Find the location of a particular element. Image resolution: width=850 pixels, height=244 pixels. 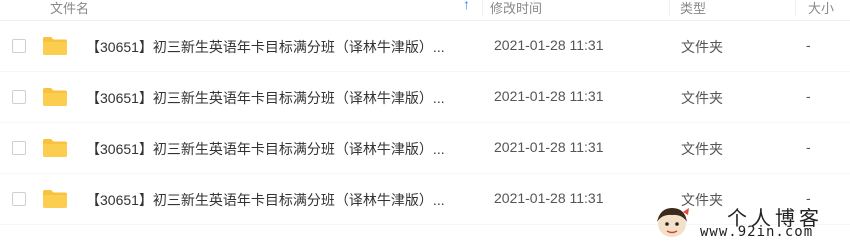

watermark-url: www.92in.com is located at coordinates (757, 232).